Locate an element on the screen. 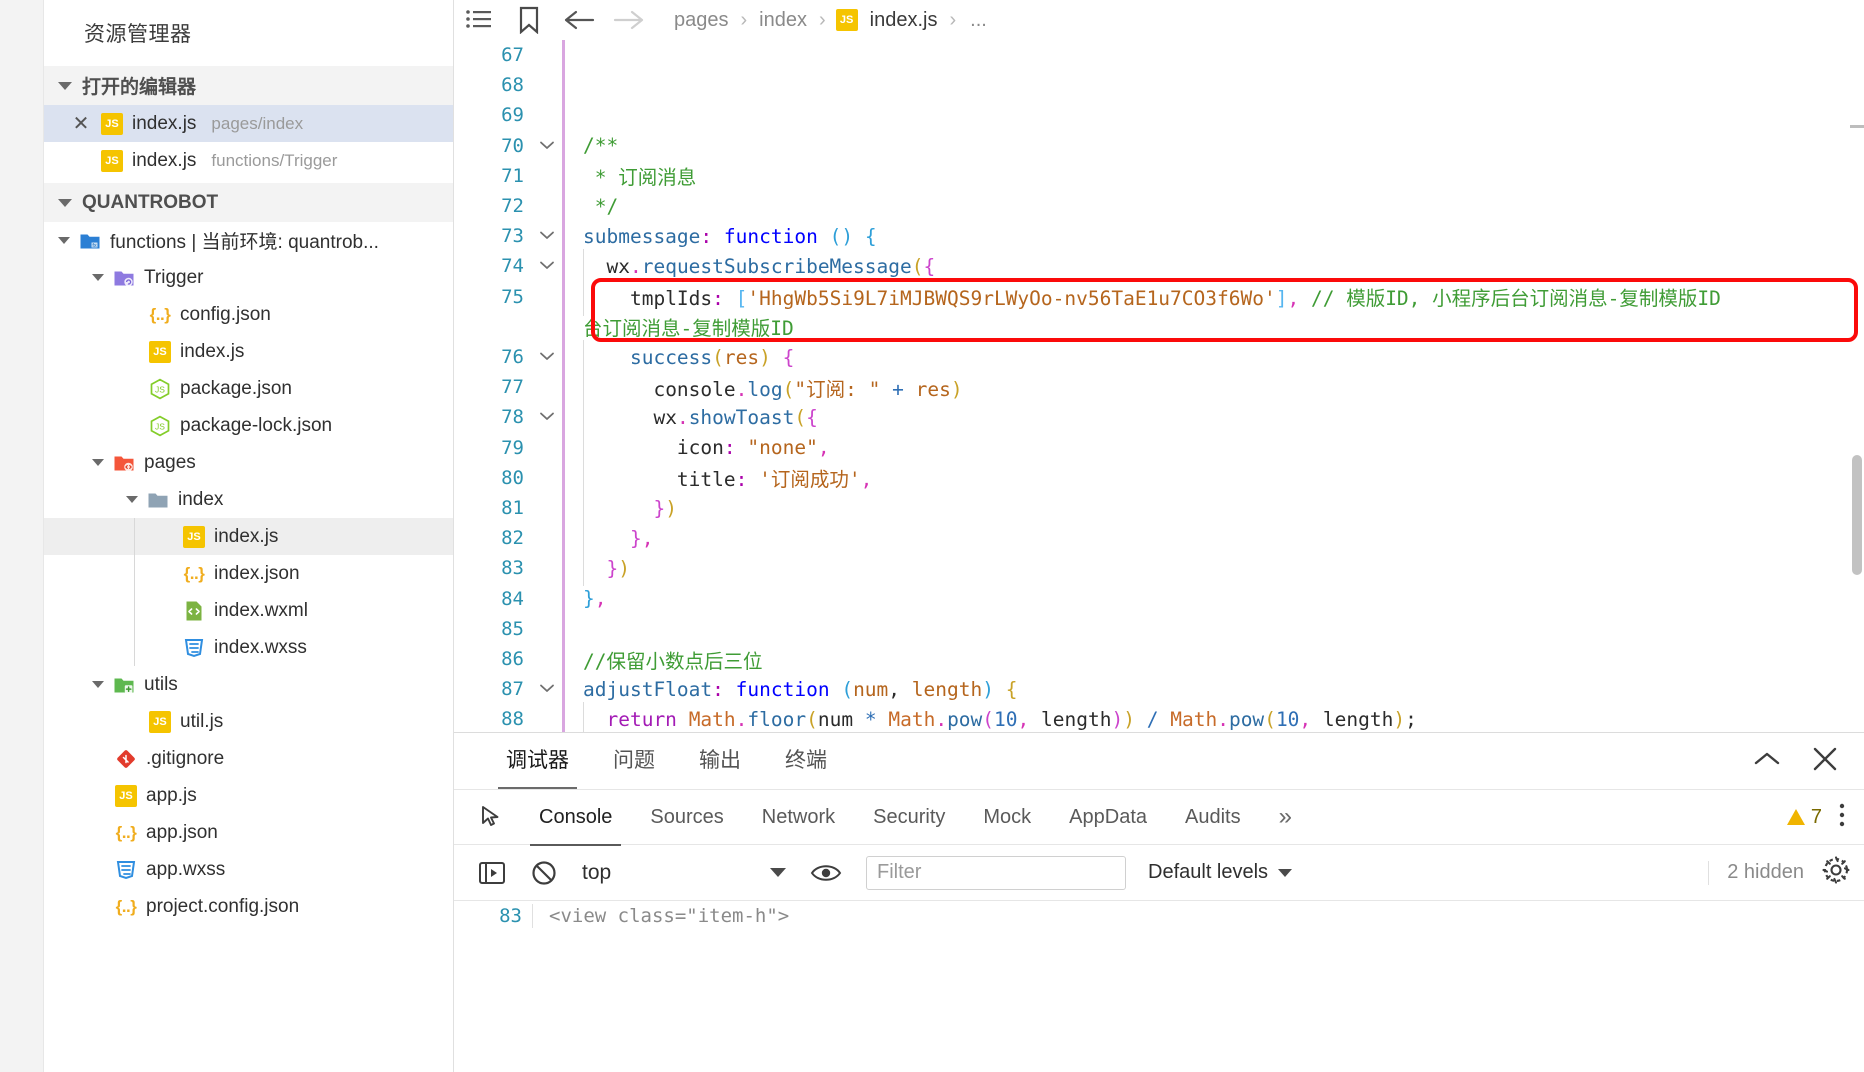  gear-icon is located at coordinates (1836, 872).